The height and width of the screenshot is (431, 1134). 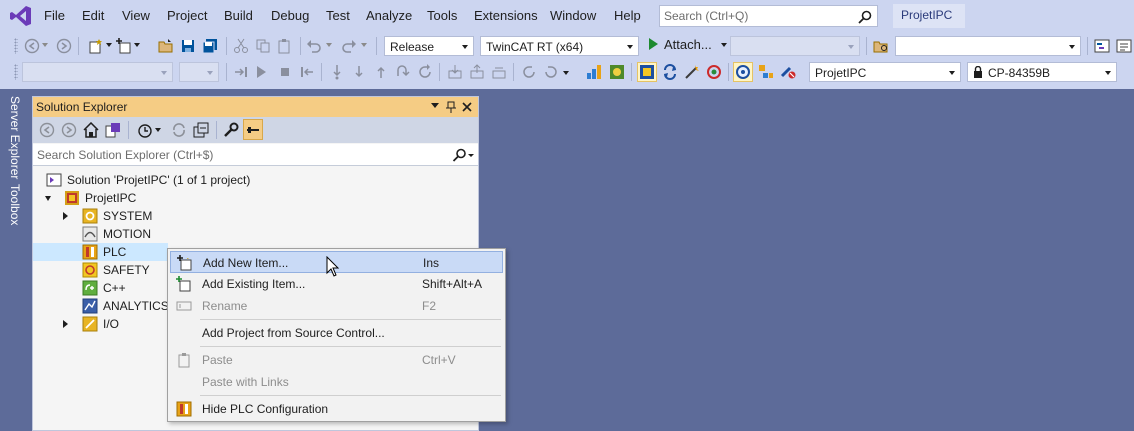 I want to click on run-icon, so click(x=261, y=72).